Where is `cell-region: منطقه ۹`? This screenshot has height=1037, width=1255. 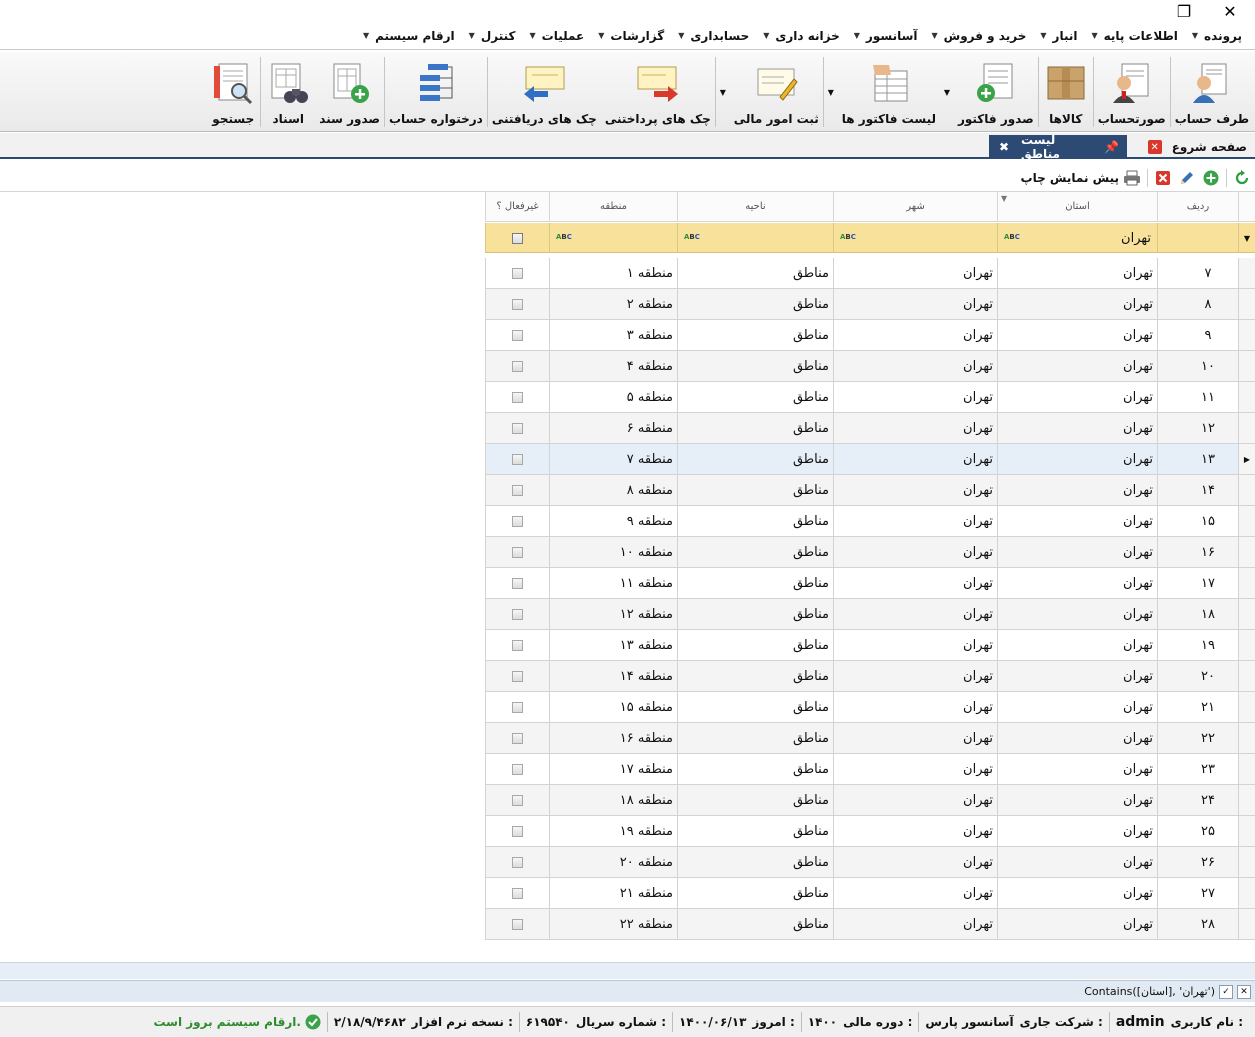 cell-region: منطقه ۹ is located at coordinates (613, 521).